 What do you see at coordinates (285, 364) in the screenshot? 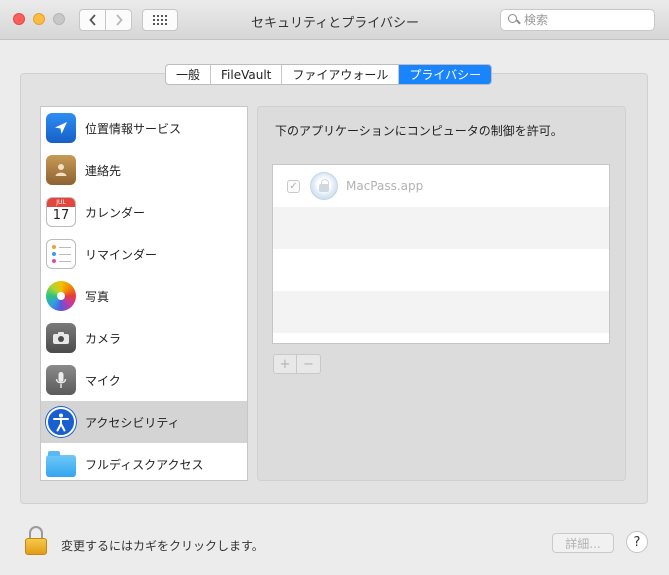
I see `add-app-button: +` at bounding box center [285, 364].